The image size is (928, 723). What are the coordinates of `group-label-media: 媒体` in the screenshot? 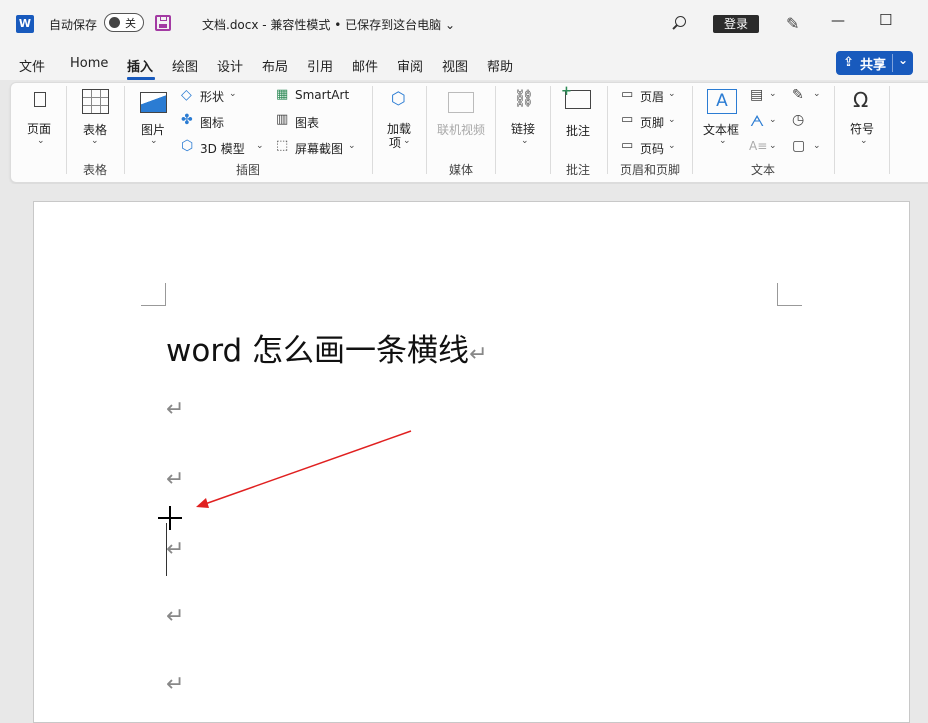 It's located at (461, 170).